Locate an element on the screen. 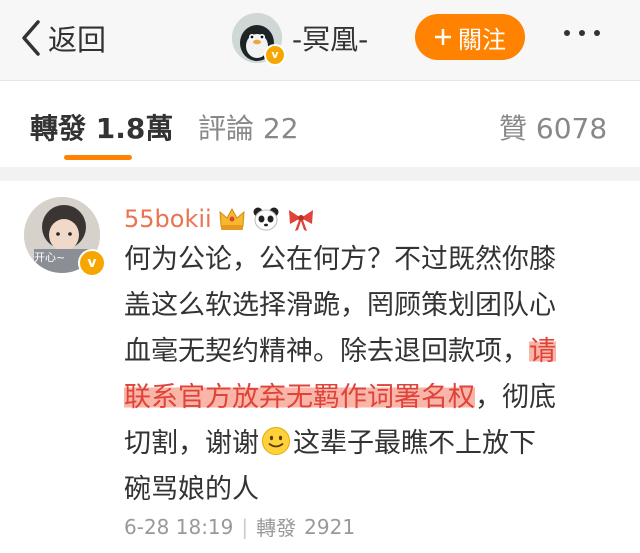 This screenshot has width=640, height=553. follow-button: 關注 is located at coordinates (470, 37).